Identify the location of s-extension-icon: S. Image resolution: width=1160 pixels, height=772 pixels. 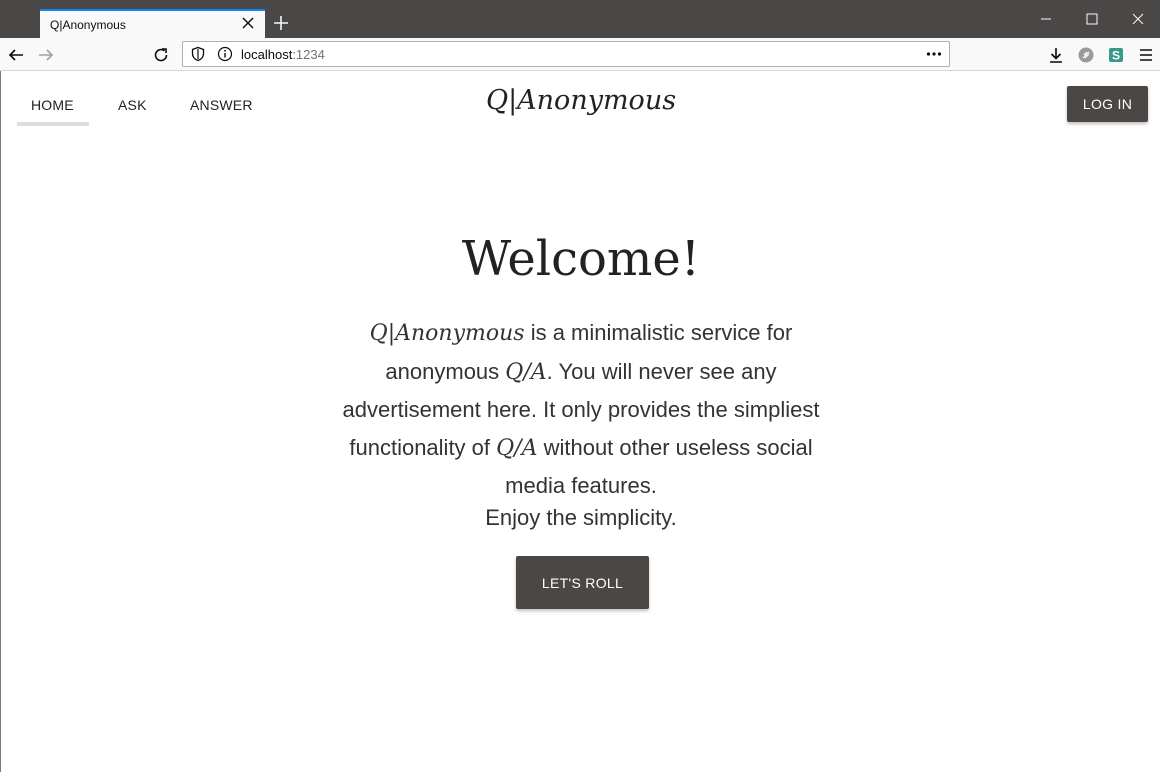
(1116, 55).